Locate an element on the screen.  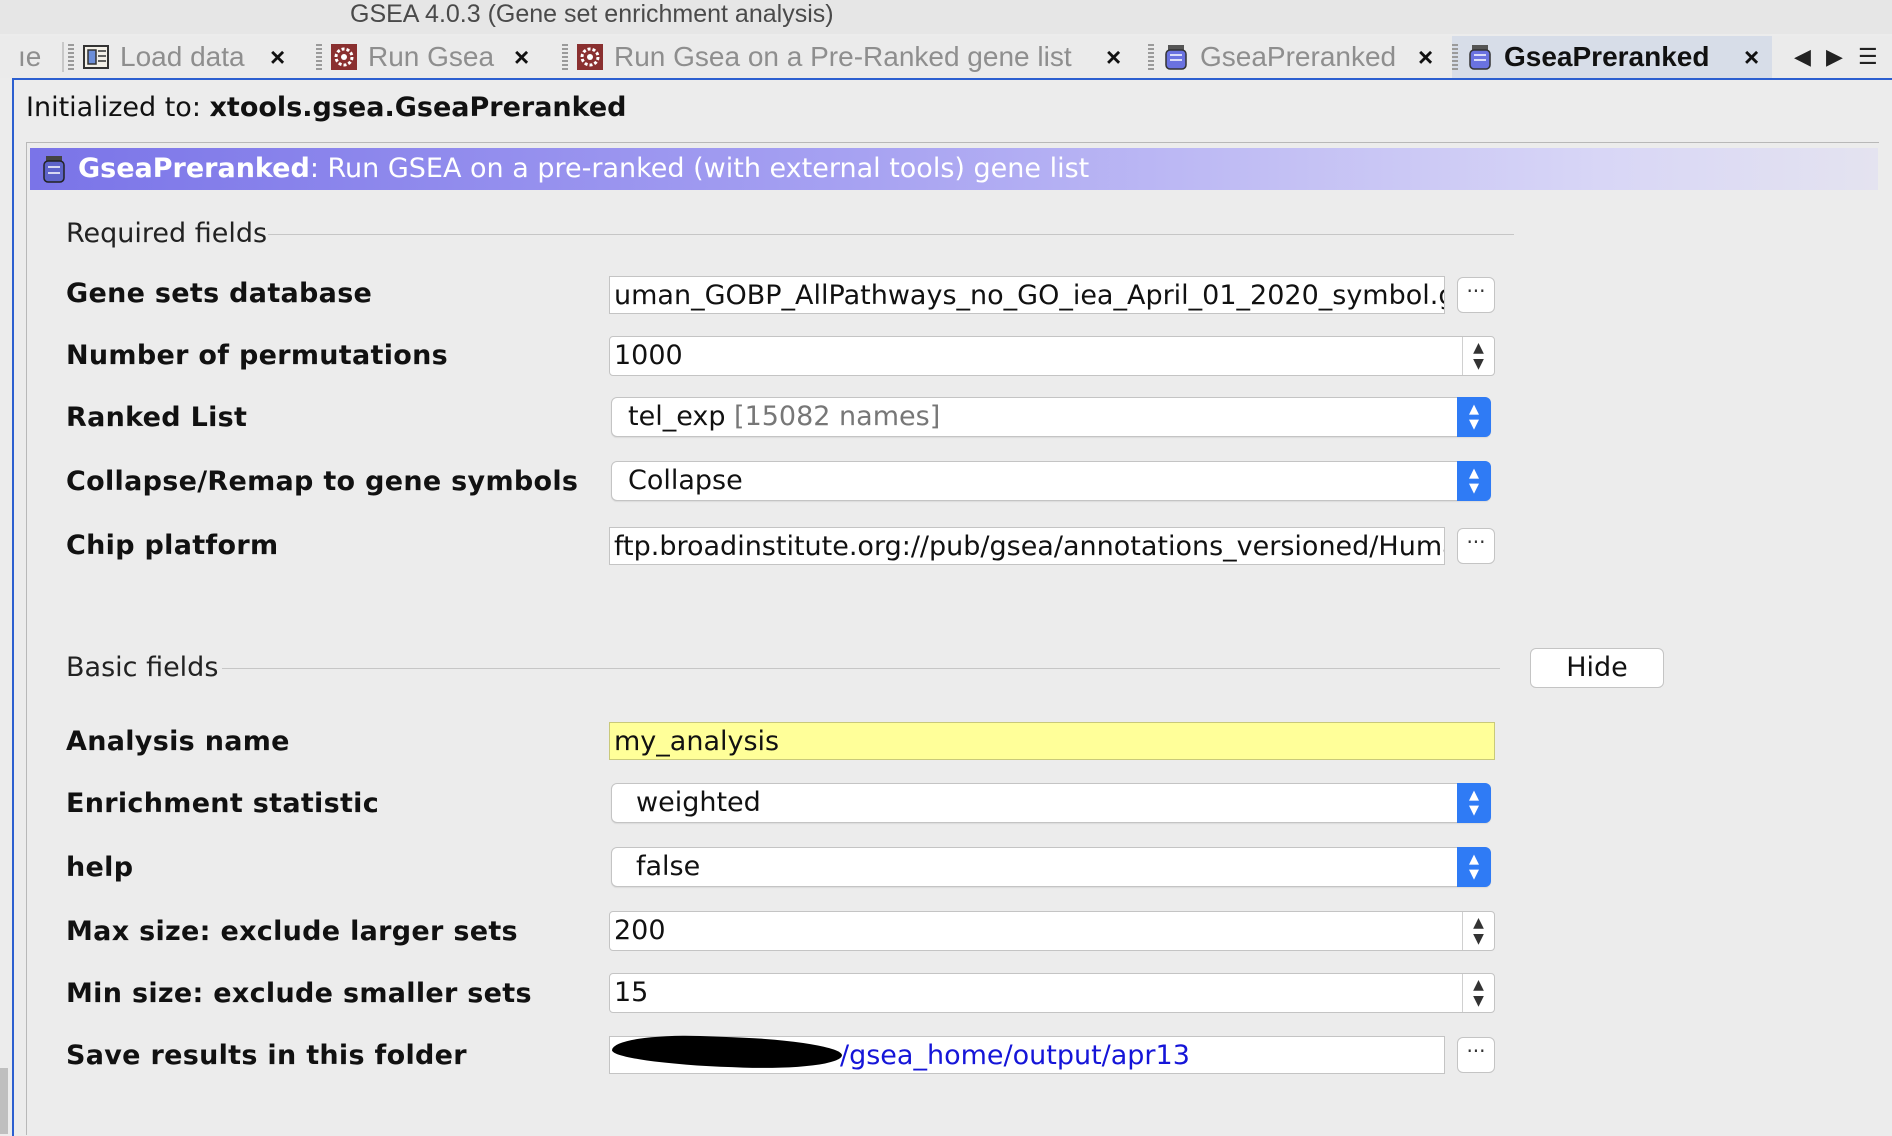
collapse-label: Collapse/Remap to gene symbols is located at coordinates (322, 481).